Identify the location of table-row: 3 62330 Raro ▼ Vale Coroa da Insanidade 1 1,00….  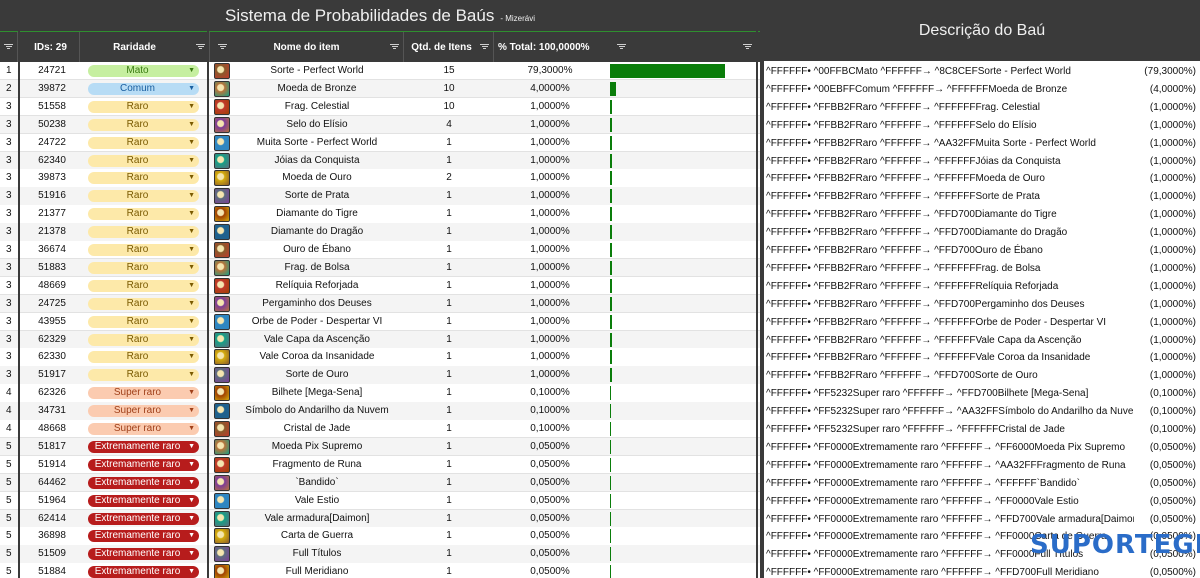
(380, 357).